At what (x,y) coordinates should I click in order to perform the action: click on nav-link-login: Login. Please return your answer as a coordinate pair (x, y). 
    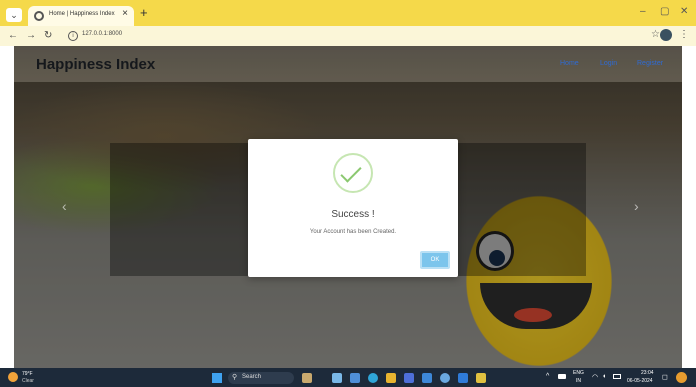
    Looking at the image, I should click on (608, 63).